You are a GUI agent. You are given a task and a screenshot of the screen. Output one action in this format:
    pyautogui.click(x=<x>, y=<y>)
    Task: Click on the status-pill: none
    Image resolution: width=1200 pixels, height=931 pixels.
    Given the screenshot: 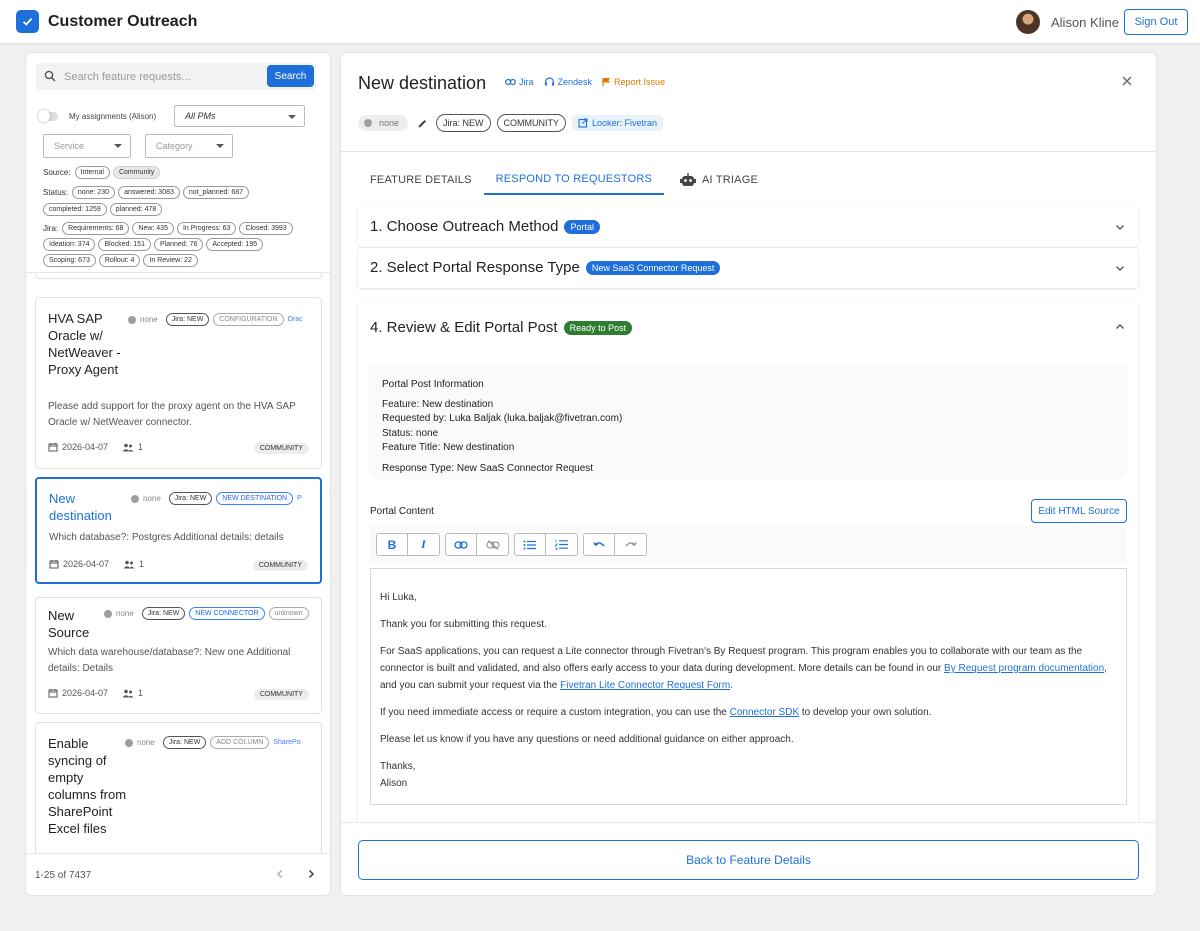 What is the action you would take?
    pyautogui.click(x=383, y=123)
    